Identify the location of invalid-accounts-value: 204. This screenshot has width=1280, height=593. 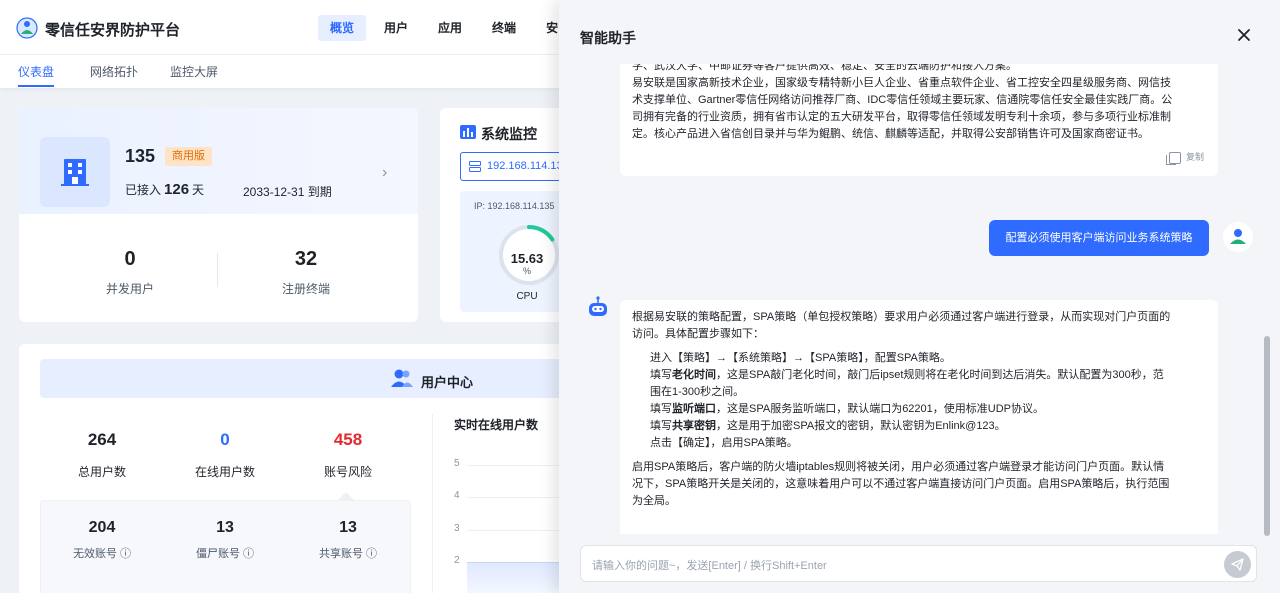
(102, 527).